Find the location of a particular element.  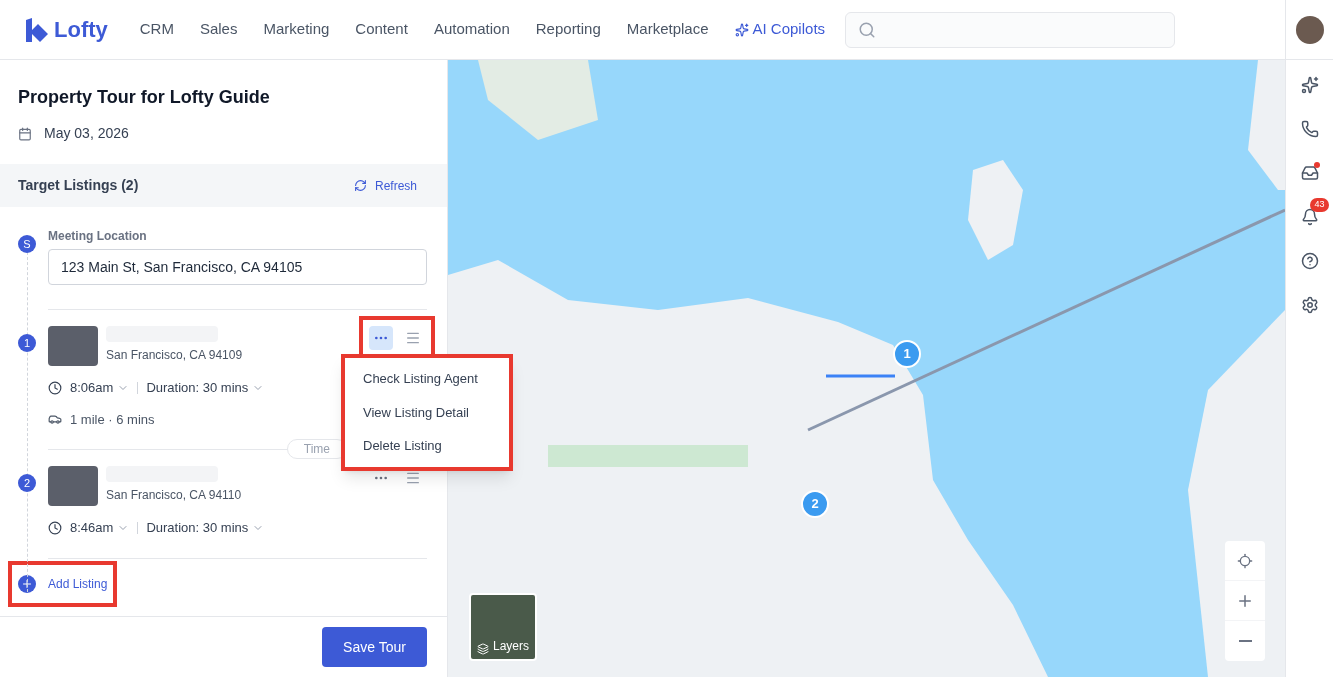

more-options-button is located at coordinates (381, 338).